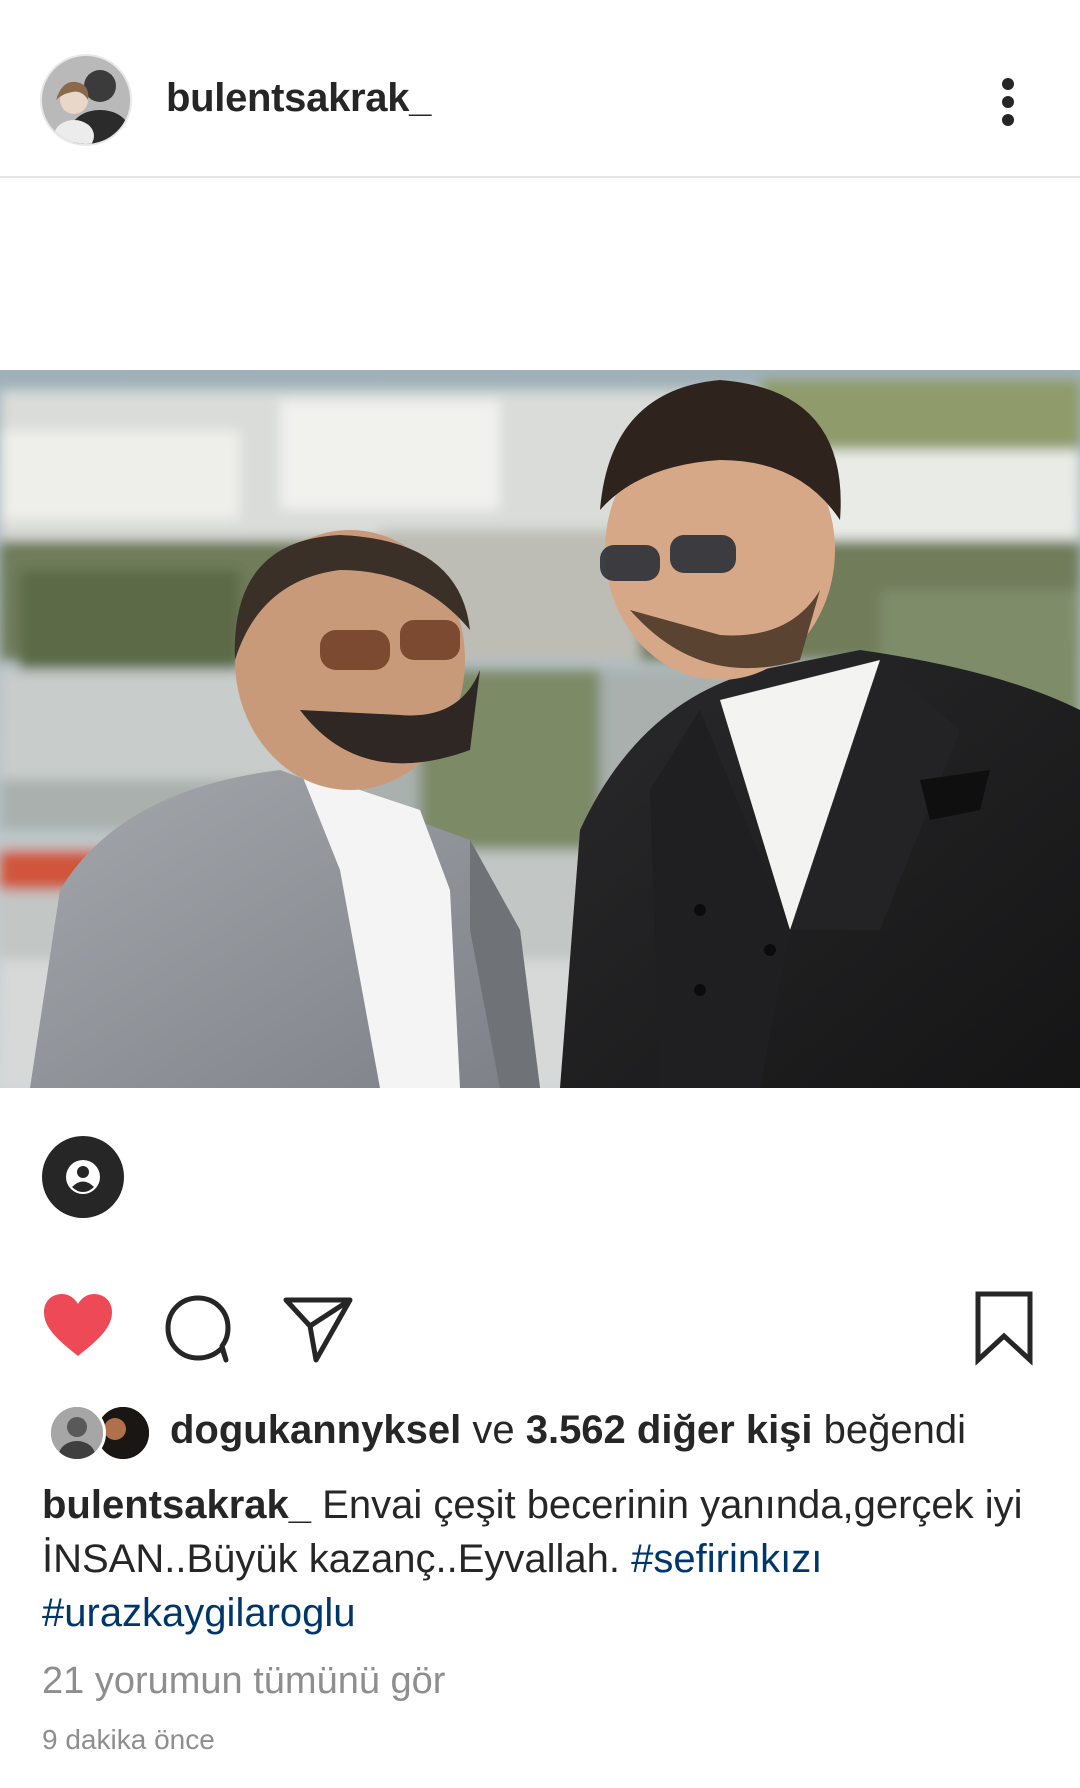  What do you see at coordinates (315, 1430) in the screenshot?
I see `first-liker-username: dogukannyksel` at bounding box center [315, 1430].